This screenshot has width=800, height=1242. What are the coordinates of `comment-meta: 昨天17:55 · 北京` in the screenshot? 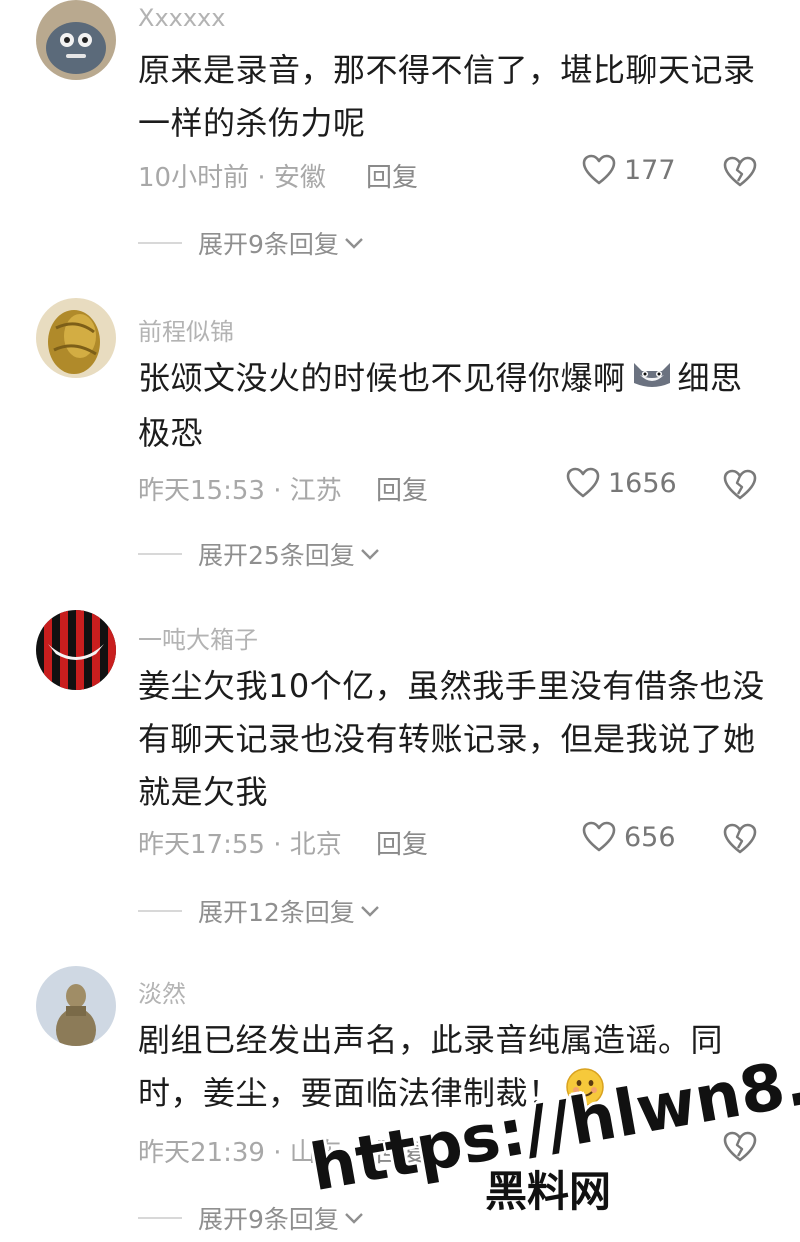 It's located at (240, 845).